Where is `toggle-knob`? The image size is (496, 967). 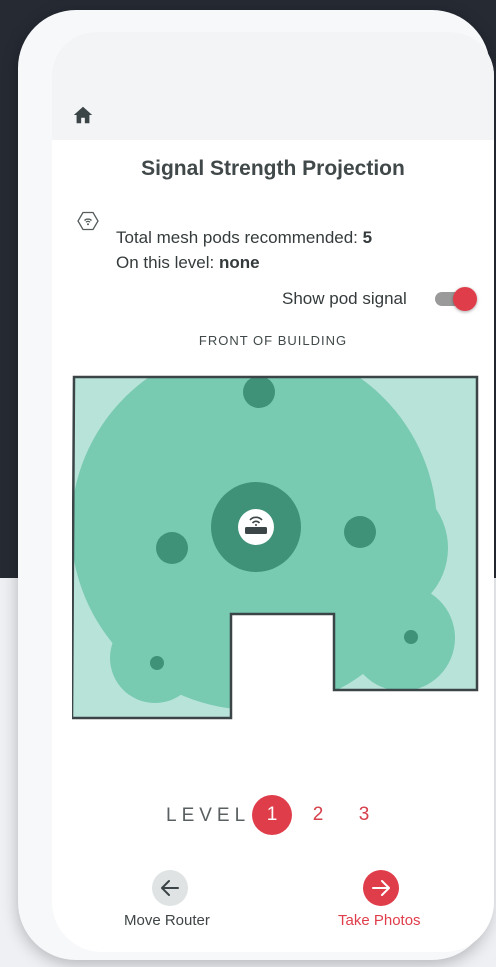
toggle-knob is located at coordinates (465, 299).